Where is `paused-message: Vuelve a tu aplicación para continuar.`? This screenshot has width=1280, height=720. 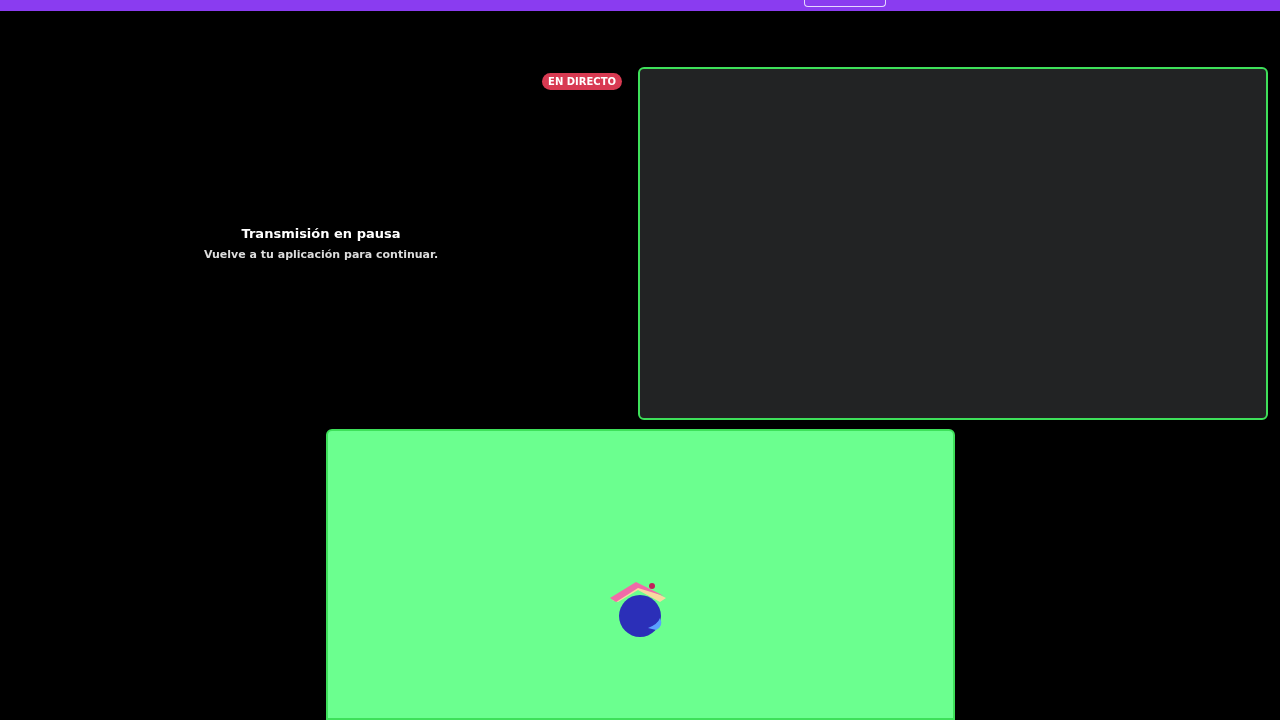
paused-message: Vuelve a tu aplicación para continuar. is located at coordinates (321, 254).